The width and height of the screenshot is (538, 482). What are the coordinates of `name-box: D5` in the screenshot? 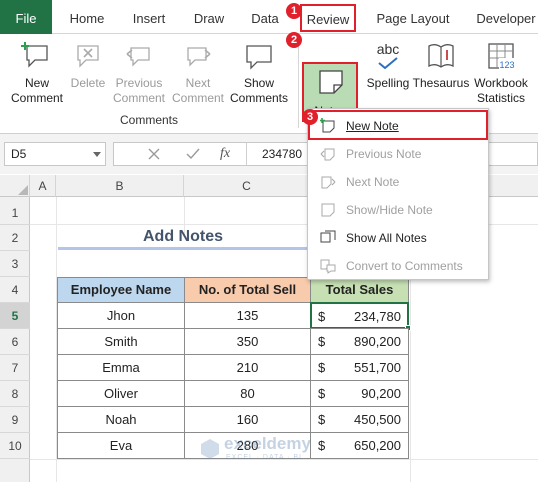 It's located at (55, 154).